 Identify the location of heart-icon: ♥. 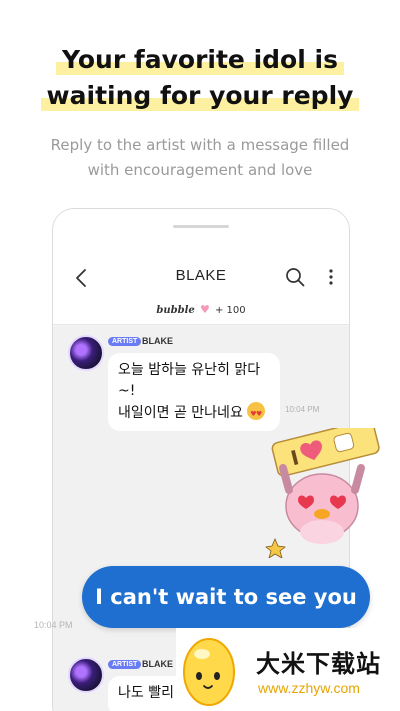
(204, 309).